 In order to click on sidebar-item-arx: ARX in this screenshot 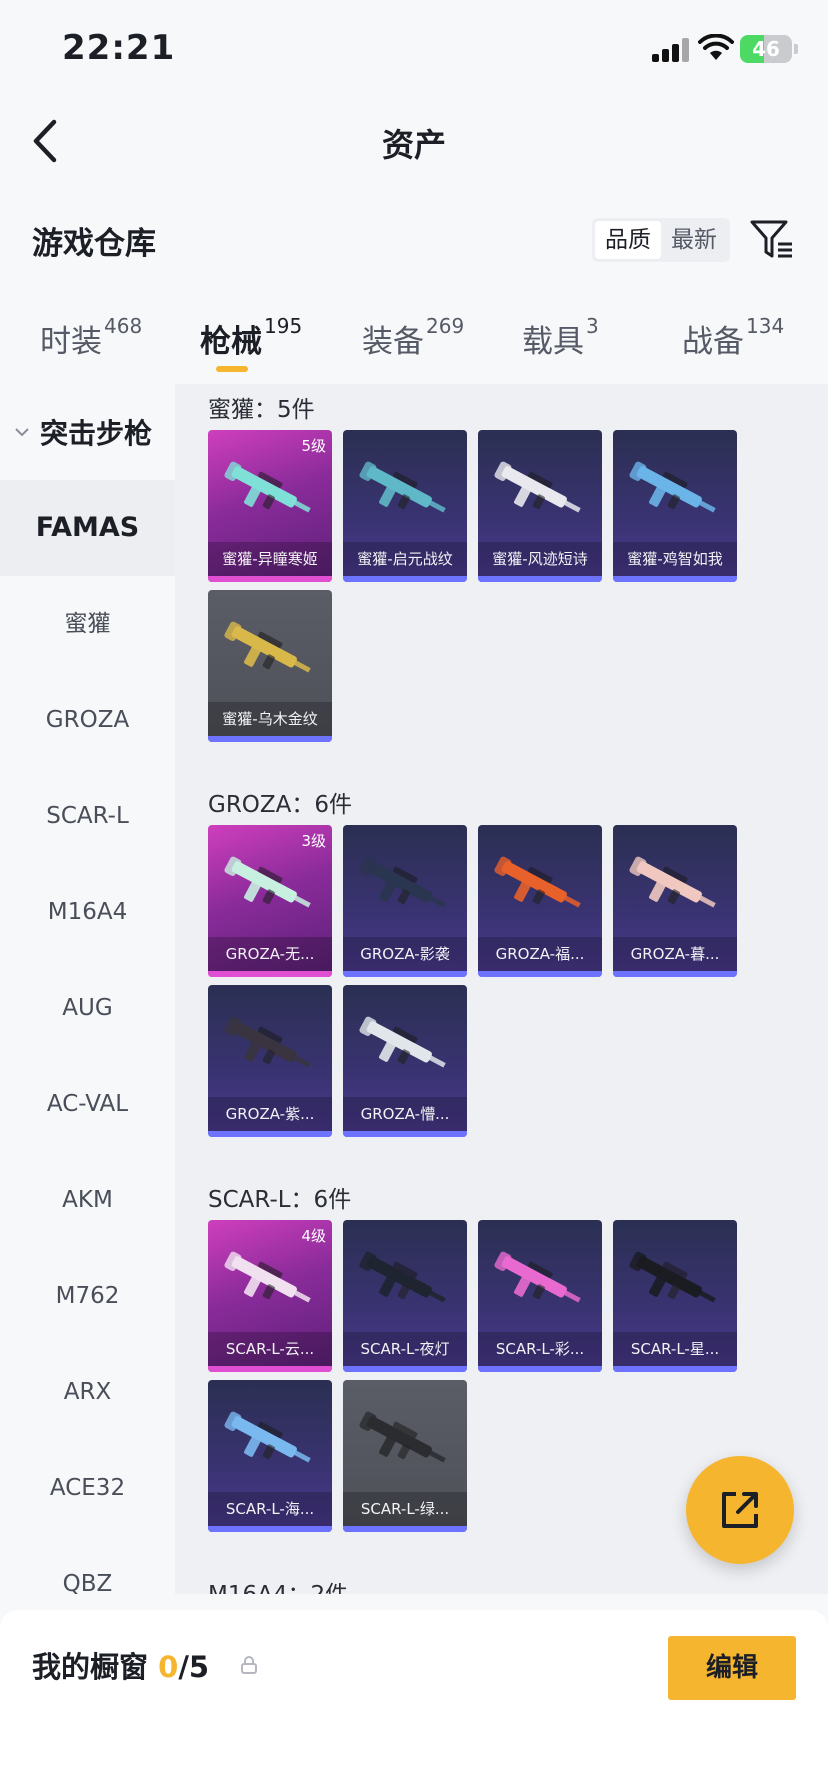, I will do `click(87, 1392)`.